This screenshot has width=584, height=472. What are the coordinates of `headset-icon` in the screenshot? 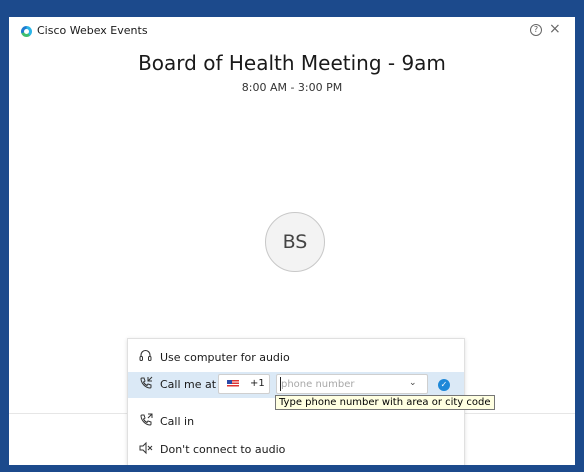 It's located at (146, 357).